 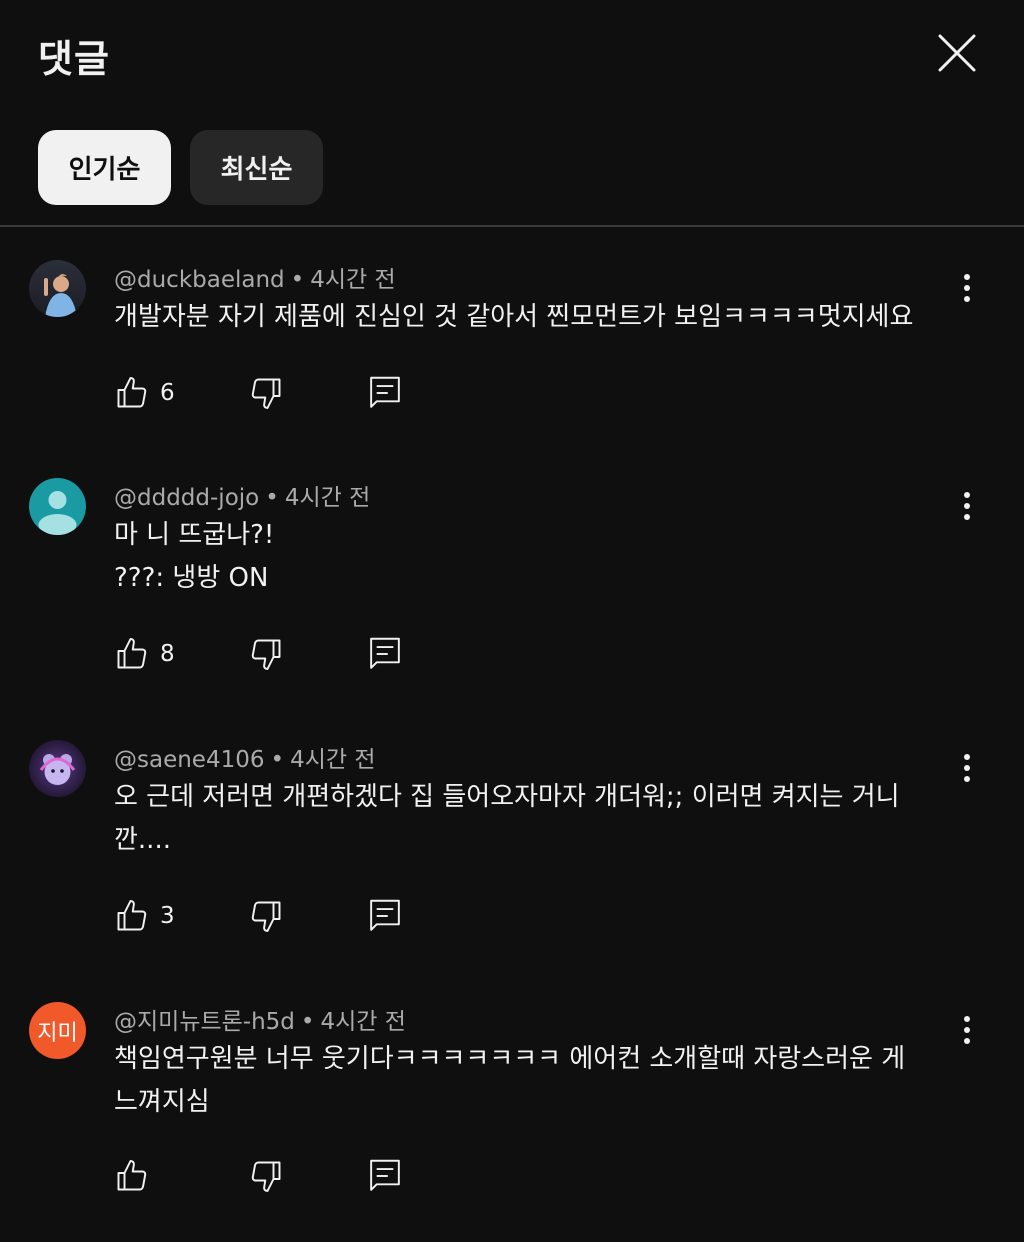 What do you see at coordinates (167, 393) in the screenshot?
I see `like-count: 6` at bounding box center [167, 393].